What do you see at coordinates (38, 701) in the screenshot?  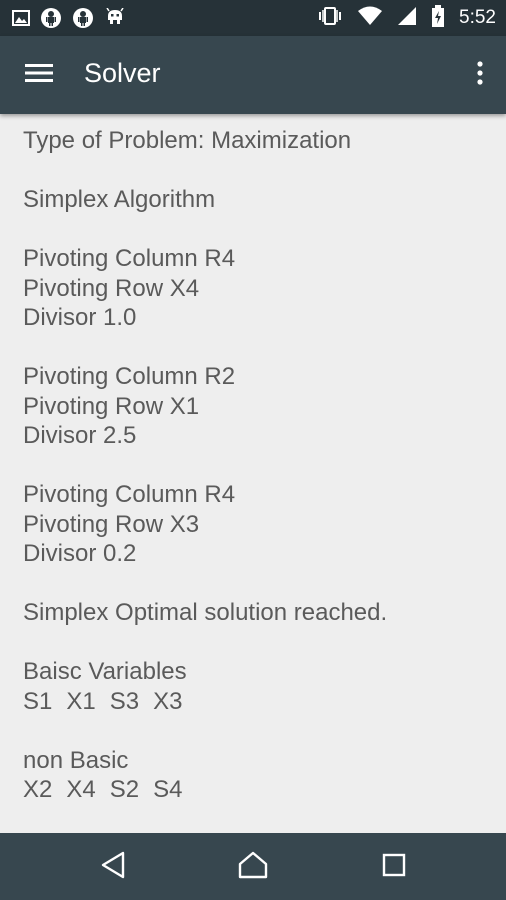 I see `variable: S1` at bounding box center [38, 701].